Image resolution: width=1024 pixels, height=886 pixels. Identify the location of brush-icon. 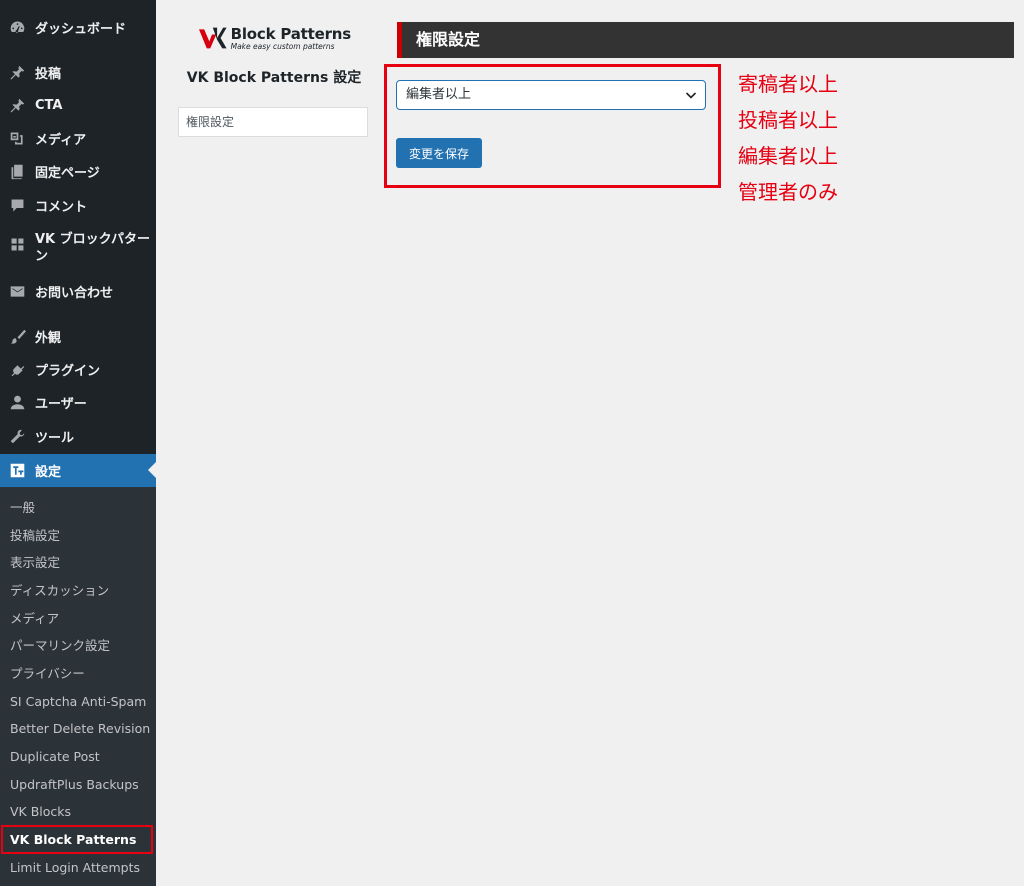
(17, 336).